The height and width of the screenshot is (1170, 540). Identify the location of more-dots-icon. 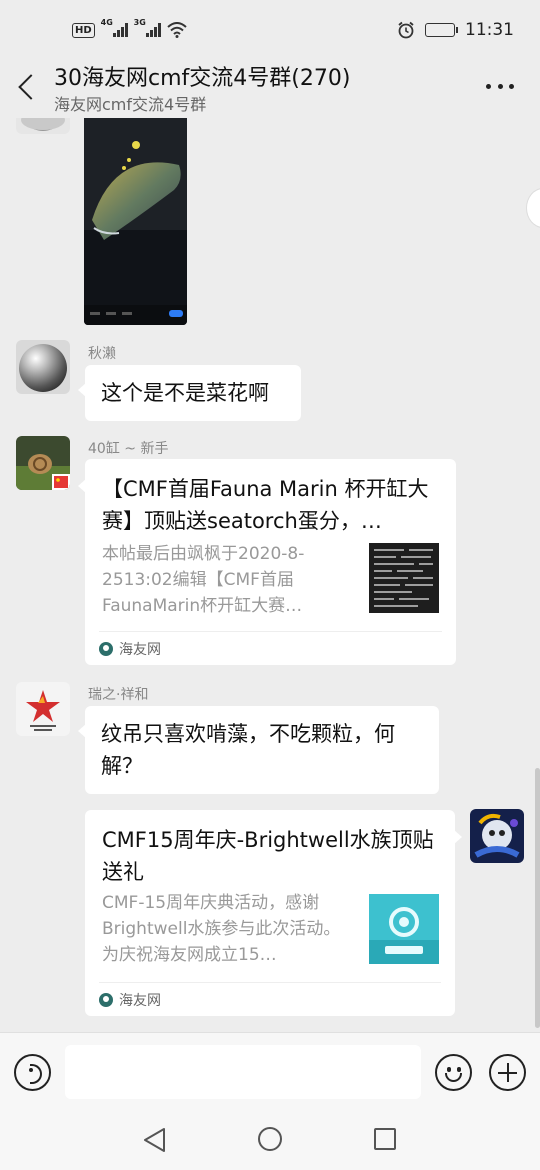
(500, 88).